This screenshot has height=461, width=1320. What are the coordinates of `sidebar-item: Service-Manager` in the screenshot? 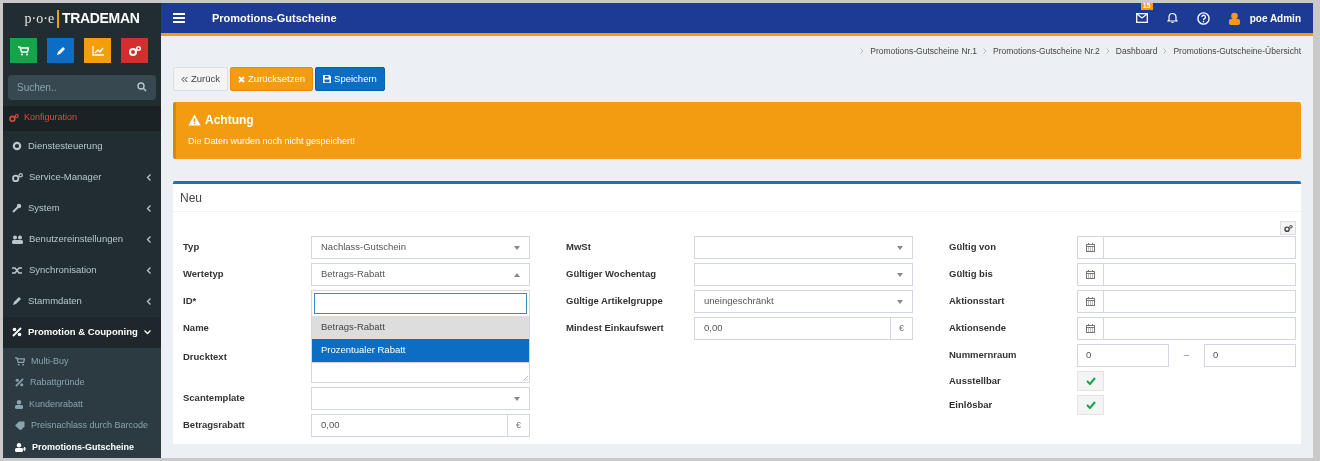 It's located at (82, 177).